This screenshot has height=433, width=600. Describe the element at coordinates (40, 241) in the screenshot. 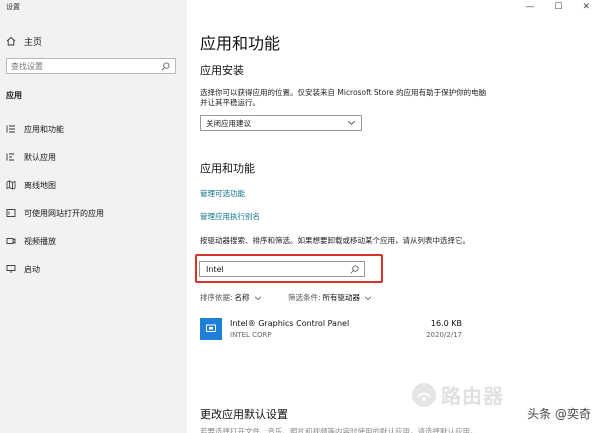

I see `sidebar-item-label: 视频播放` at that location.